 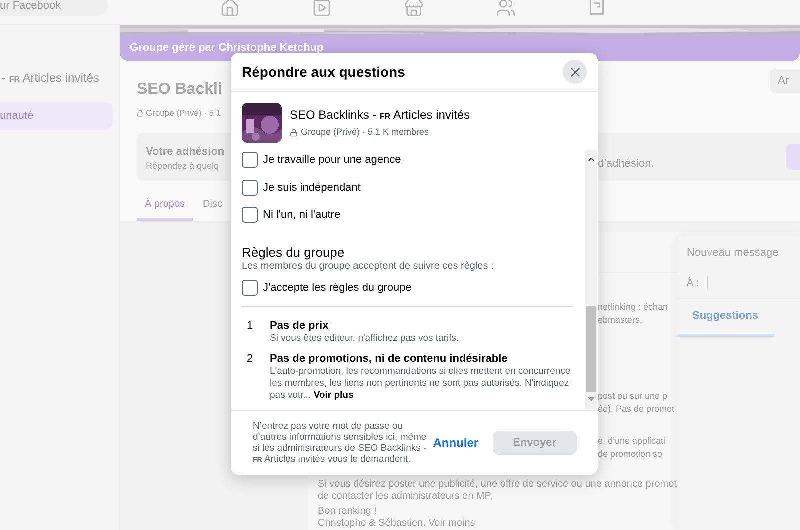 What do you see at coordinates (626, 164) in the screenshot?
I see `membership-subtitle-end: d’adhésion.` at bounding box center [626, 164].